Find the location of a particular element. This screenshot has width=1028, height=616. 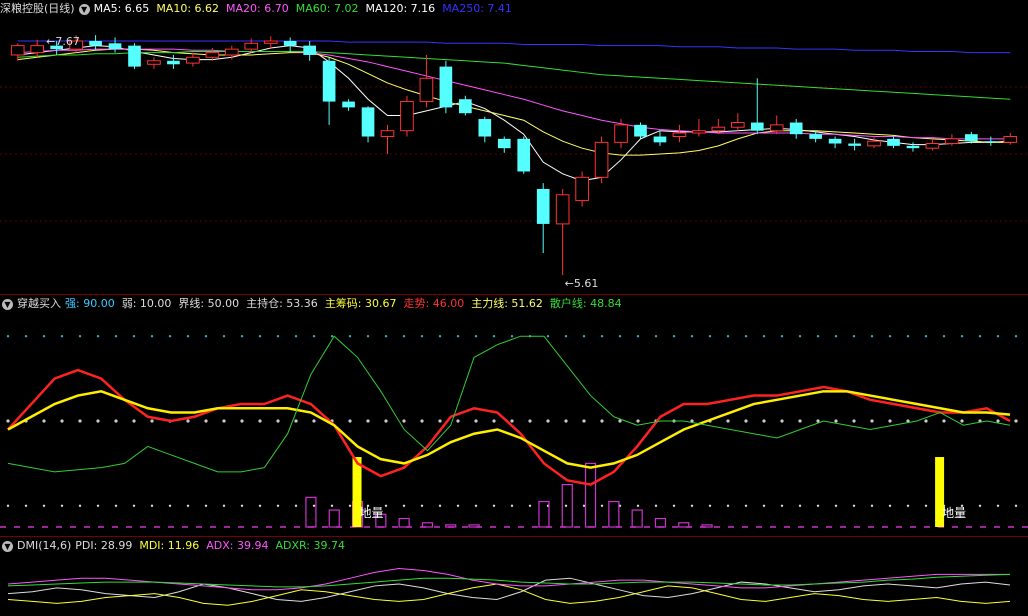

ma-line-MA60 is located at coordinates (514, 75).